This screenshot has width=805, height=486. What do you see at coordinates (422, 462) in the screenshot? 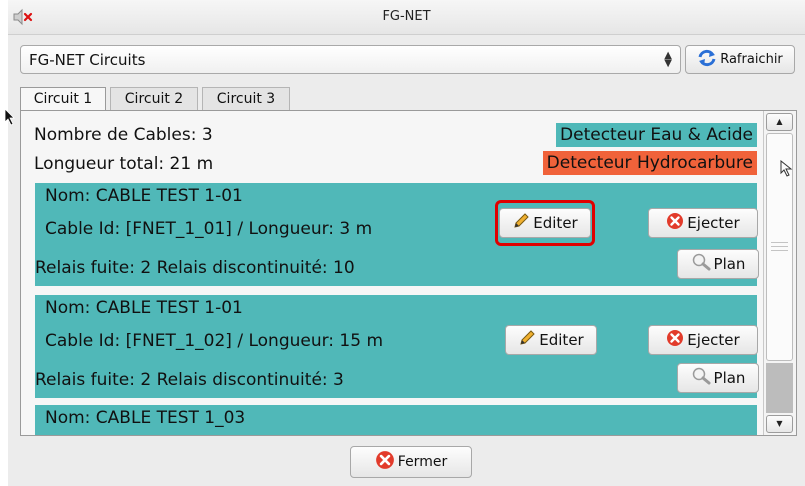
I see `close-label: Fermer` at bounding box center [422, 462].